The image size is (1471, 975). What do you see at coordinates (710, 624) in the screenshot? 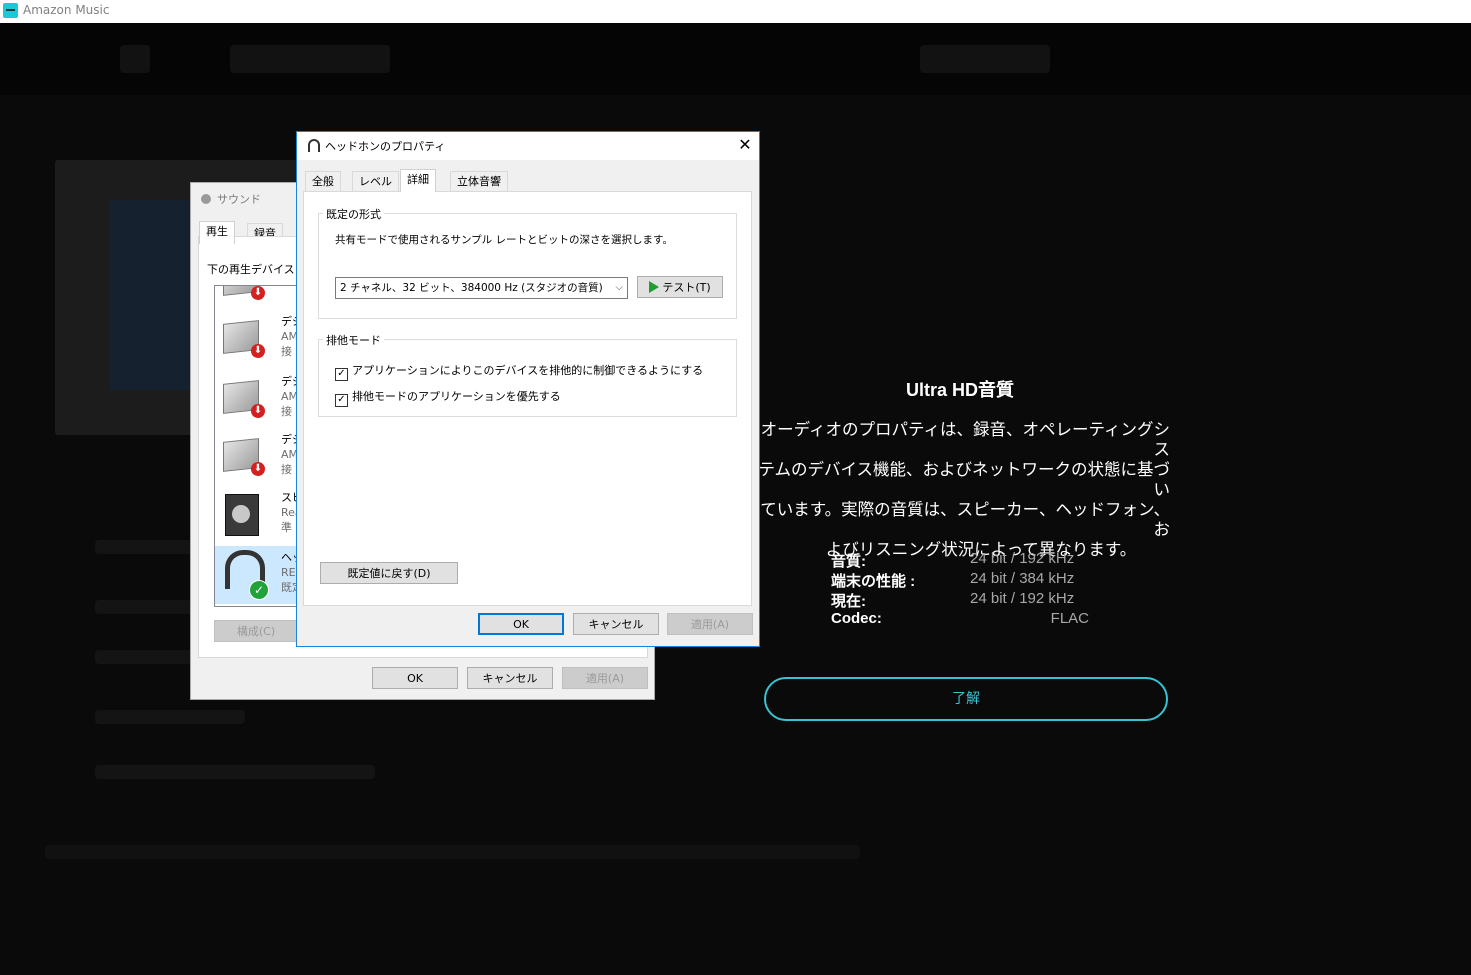
I see `apply-button: 適用(A)` at bounding box center [710, 624].